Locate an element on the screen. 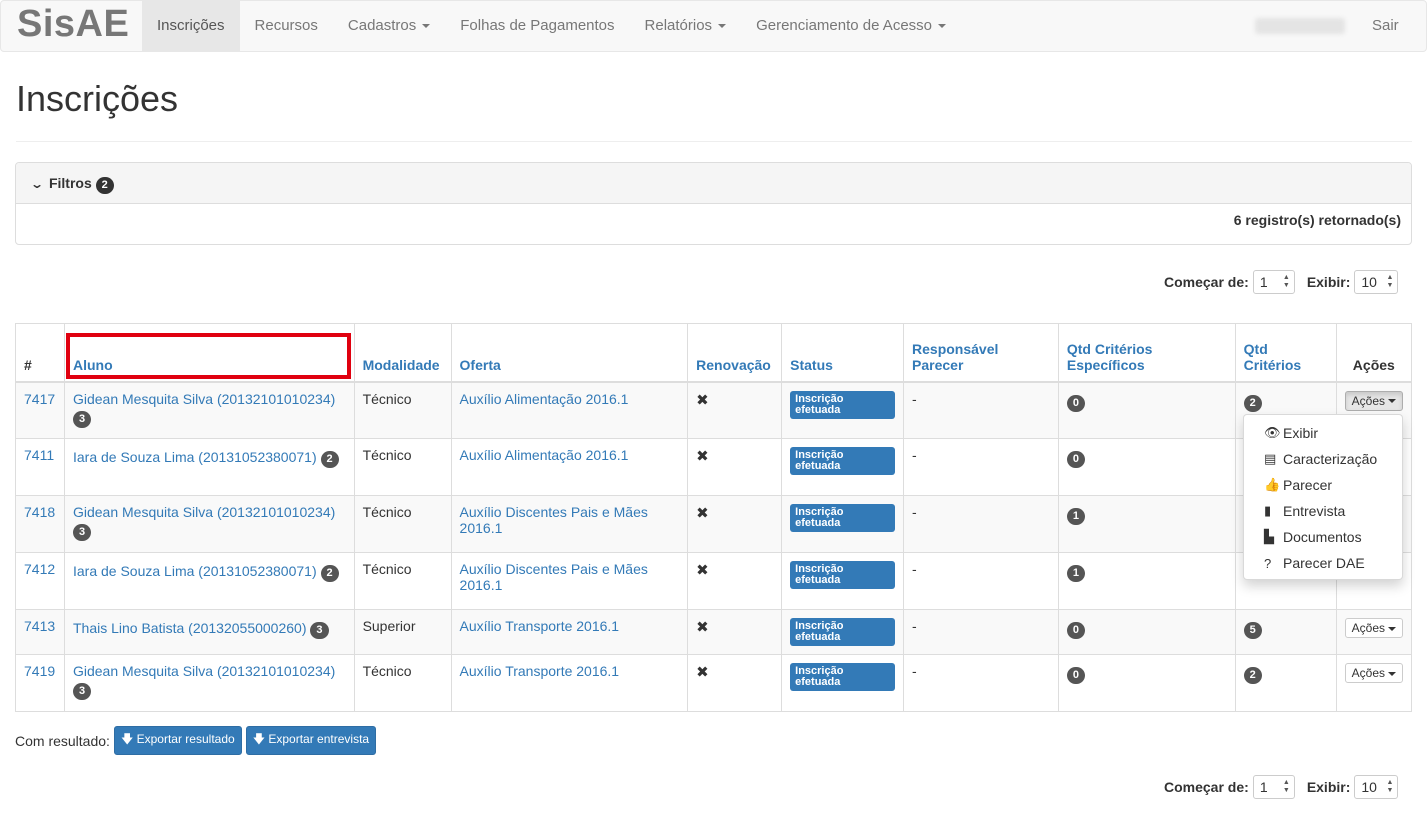 The width and height of the screenshot is (1427, 816). nav-item-inscricoes: Inscrições is located at coordinates (191, 26).